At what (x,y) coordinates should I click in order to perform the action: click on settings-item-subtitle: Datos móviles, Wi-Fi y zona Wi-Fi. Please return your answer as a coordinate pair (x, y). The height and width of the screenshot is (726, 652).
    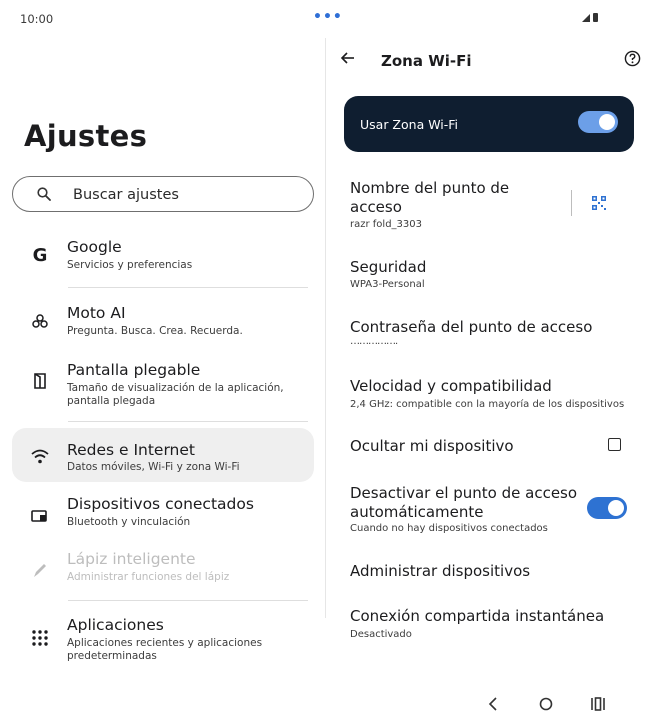
    Looking at the image, I should click on (153, 467).